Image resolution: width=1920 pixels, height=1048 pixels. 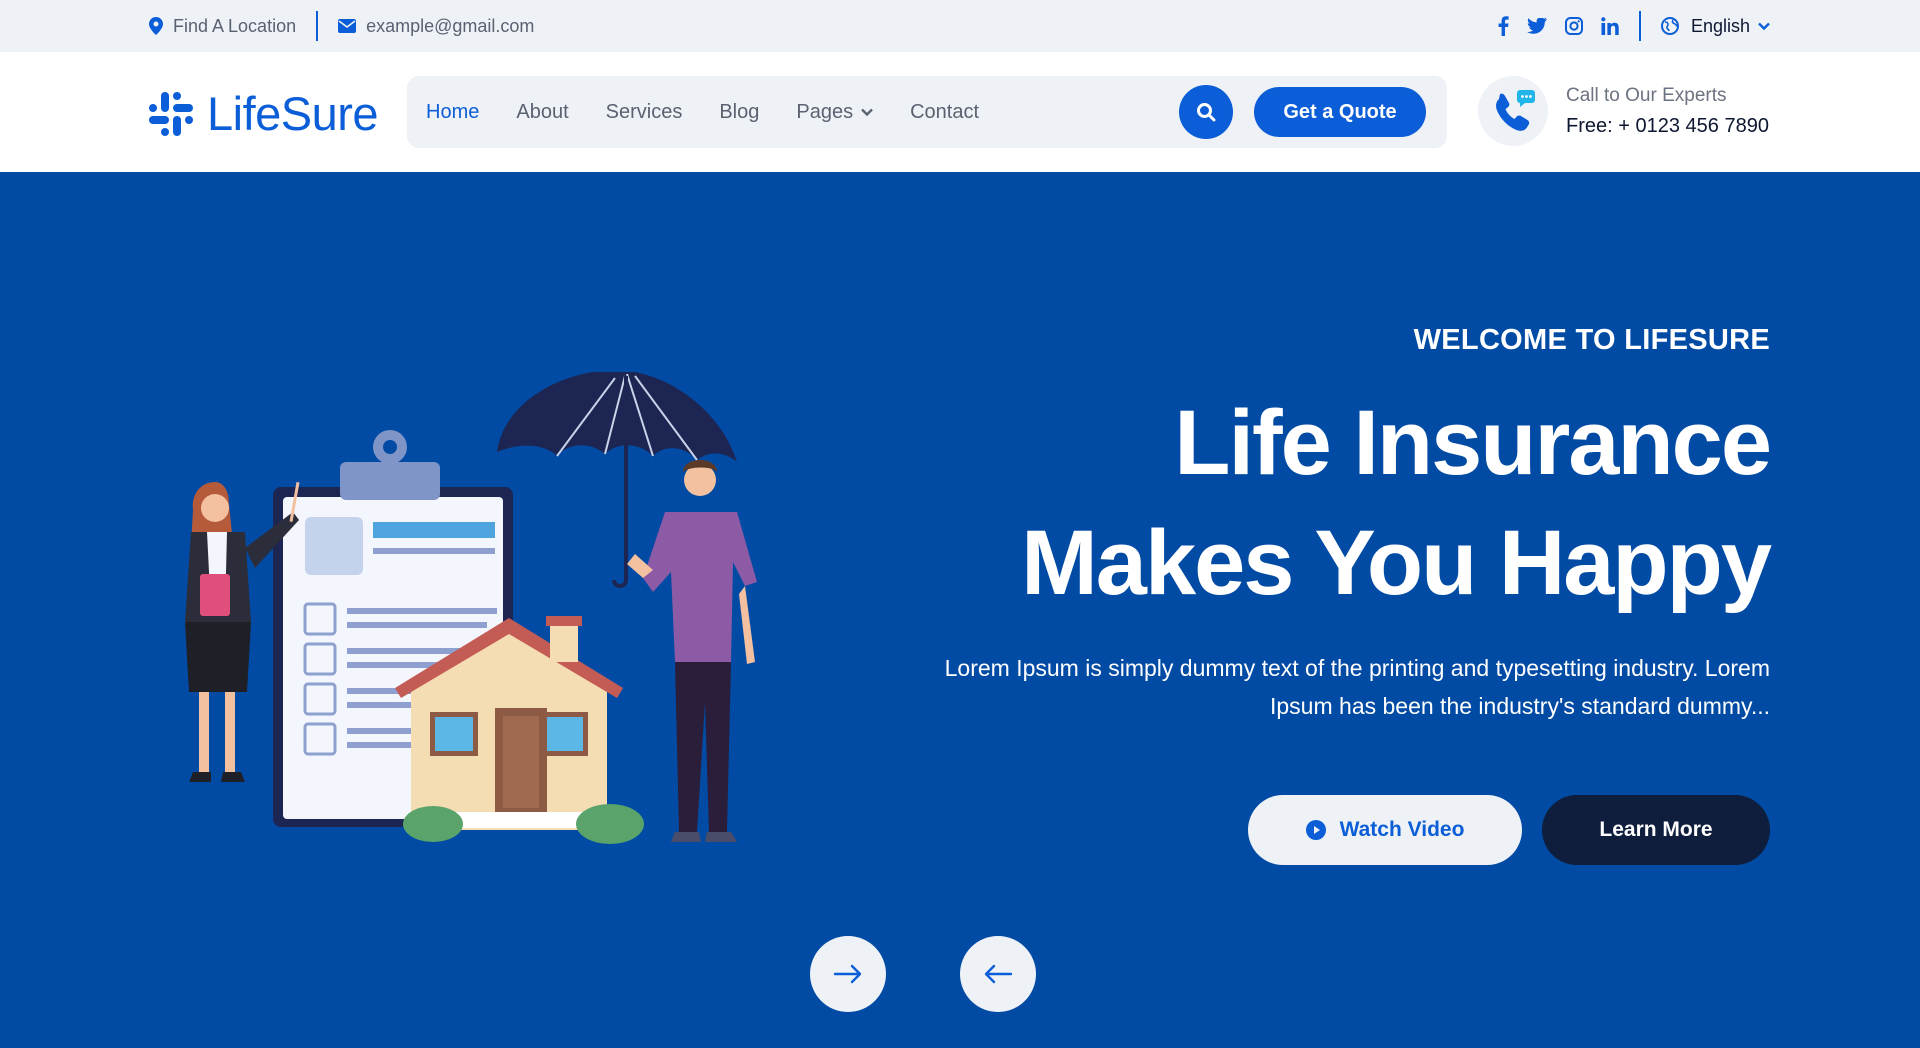 I want to click on watch-video-button: Watch Video, so click(x=1385, y=830).